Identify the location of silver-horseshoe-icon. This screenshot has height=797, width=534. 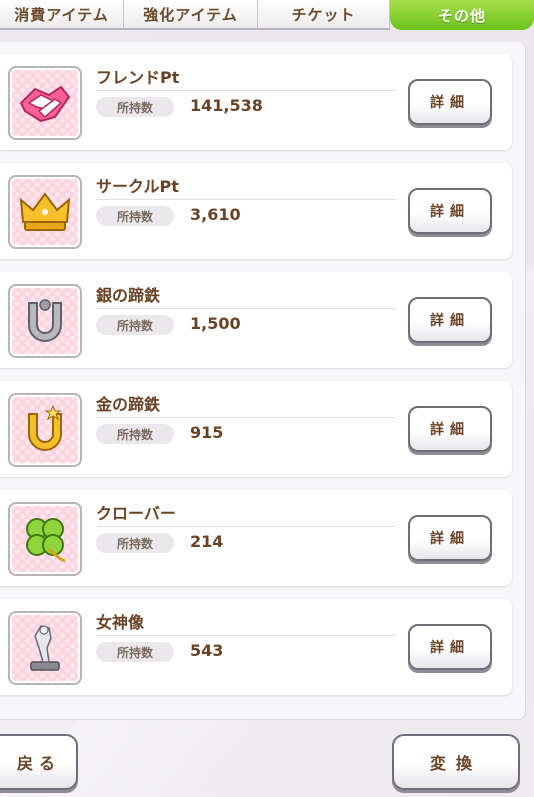
(45, 320).